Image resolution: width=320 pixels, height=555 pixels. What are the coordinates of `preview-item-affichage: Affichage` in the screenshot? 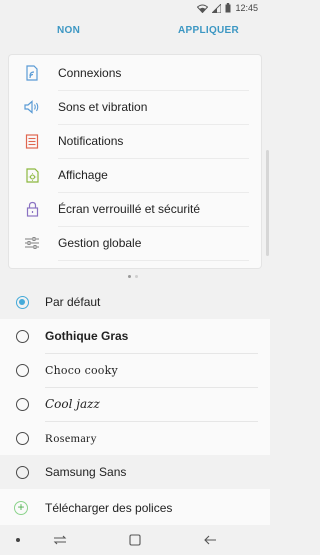 It's located at (135, 175).